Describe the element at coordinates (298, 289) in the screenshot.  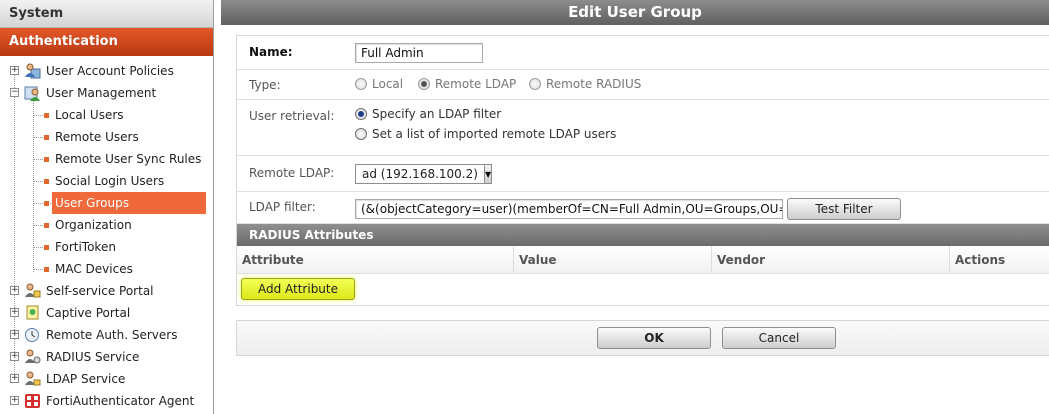
I see `add-attribute-button: Add Attribute` at that location.